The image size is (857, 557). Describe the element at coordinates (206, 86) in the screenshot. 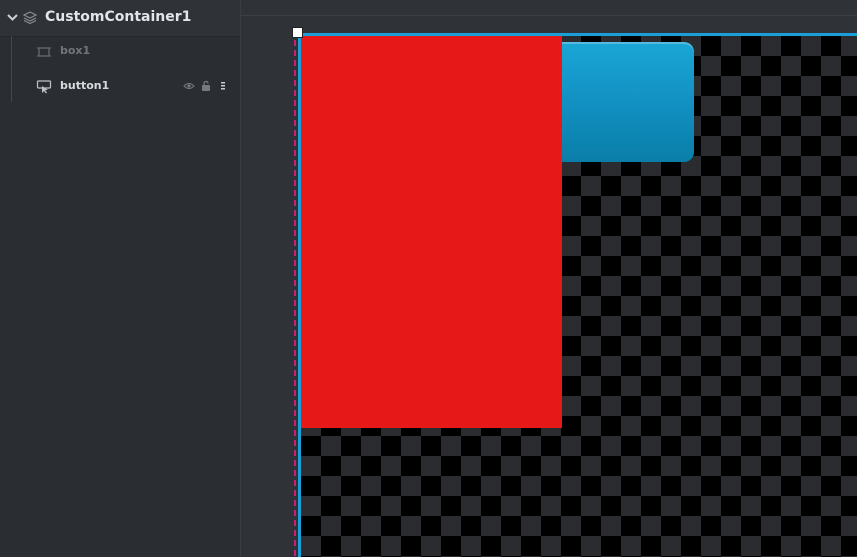

I see `lock-icon` at that location.